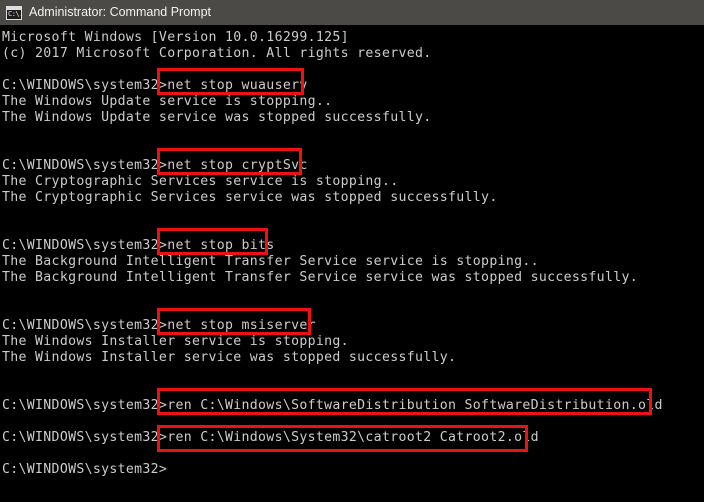  What do you see at coordinates (352, 12) in the screenshot?
I see `window-titlebar: C:\. Administrator: Command Prompt` at bounding box center [352, 12].